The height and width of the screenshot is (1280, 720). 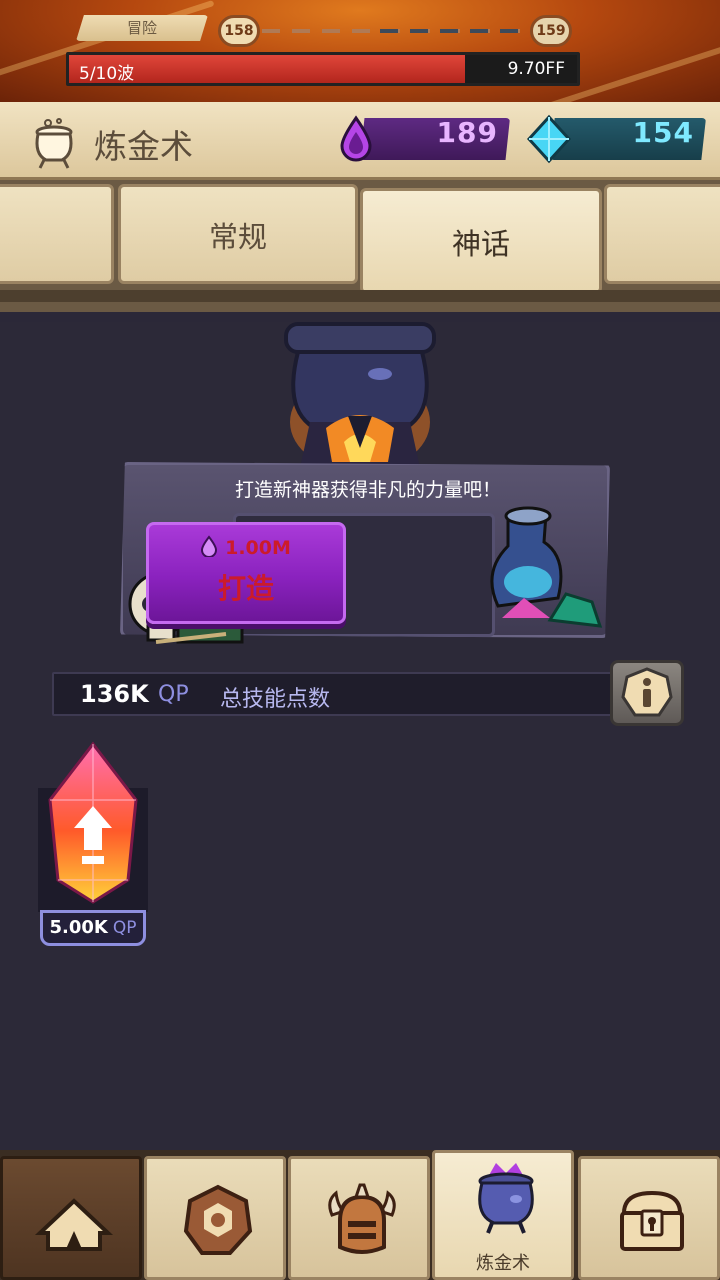 I want to click on crystal-cost-unit: QP, so click(x=124, y=928).